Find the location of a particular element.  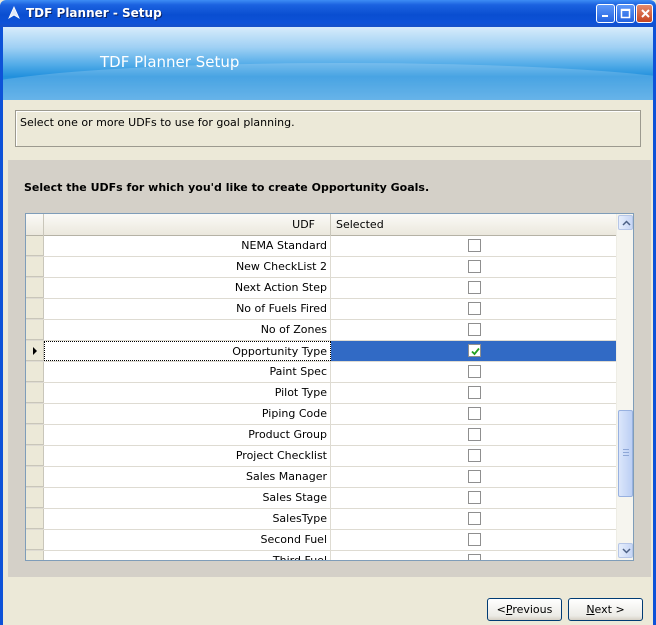

udf-name-cell: Second Fuel is located at coordinates (187, 540).